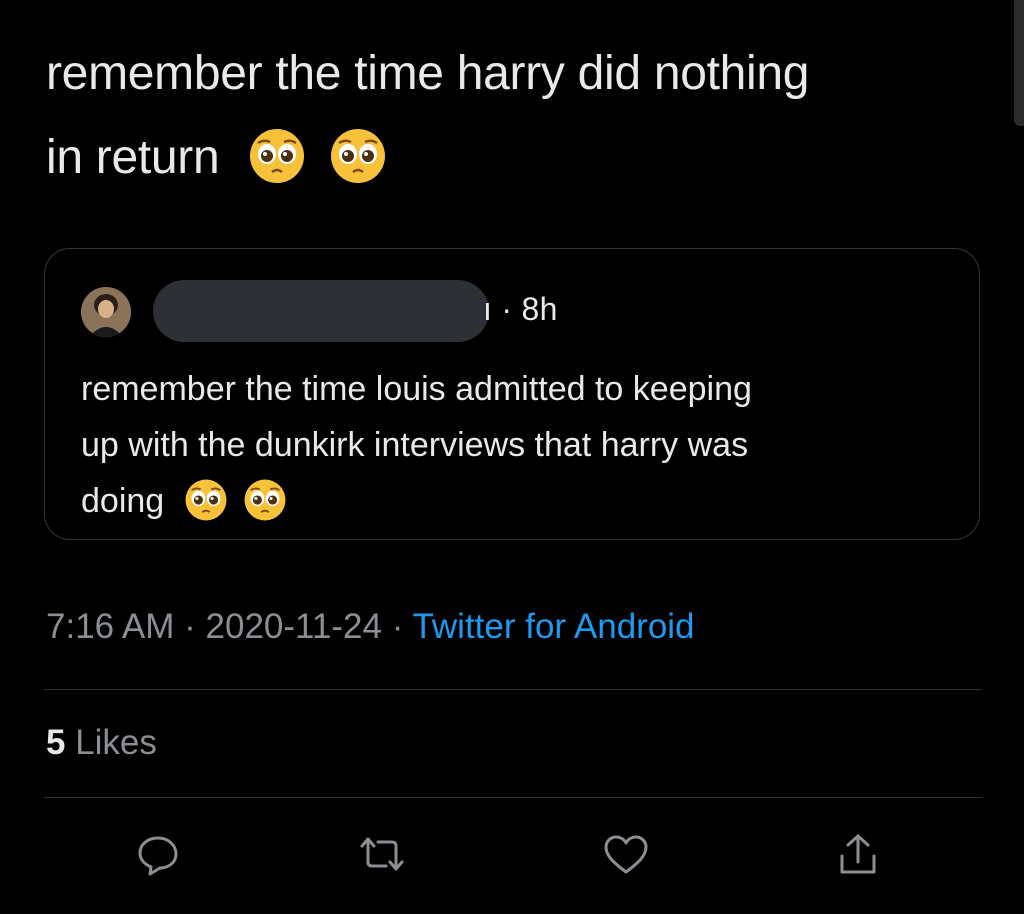  I want to click on like-button, so click(626, 856).